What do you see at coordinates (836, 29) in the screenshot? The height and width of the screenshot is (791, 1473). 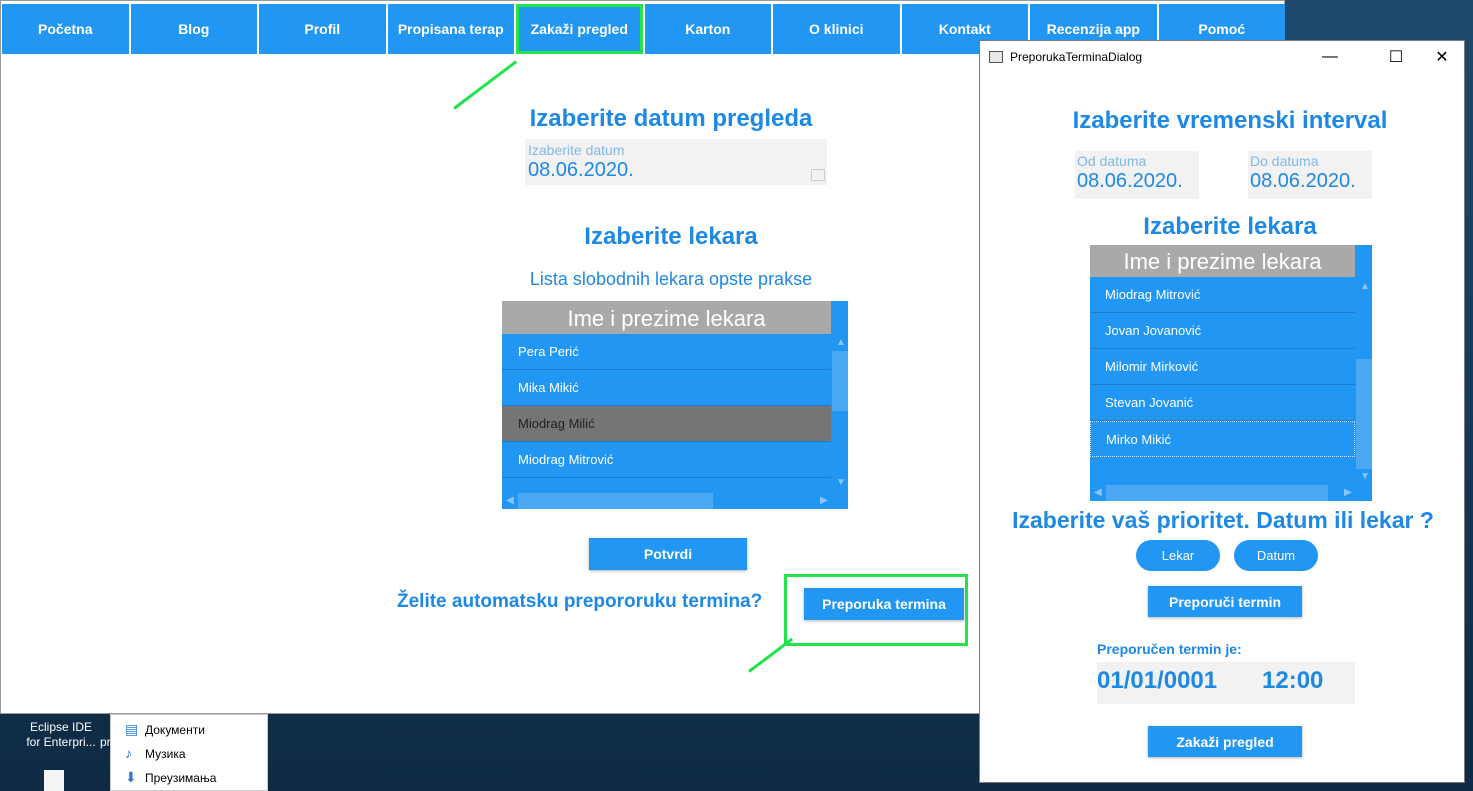 I see `nav-about-clinic: O klinici` at bounding box center [836, 29].